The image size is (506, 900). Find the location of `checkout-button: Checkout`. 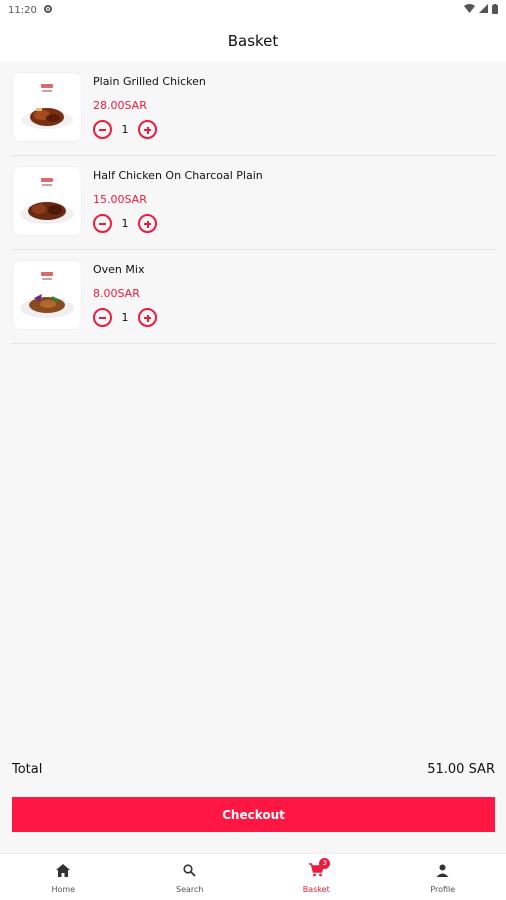

checkout-button: Checkout is located at coordinates (253, 814).